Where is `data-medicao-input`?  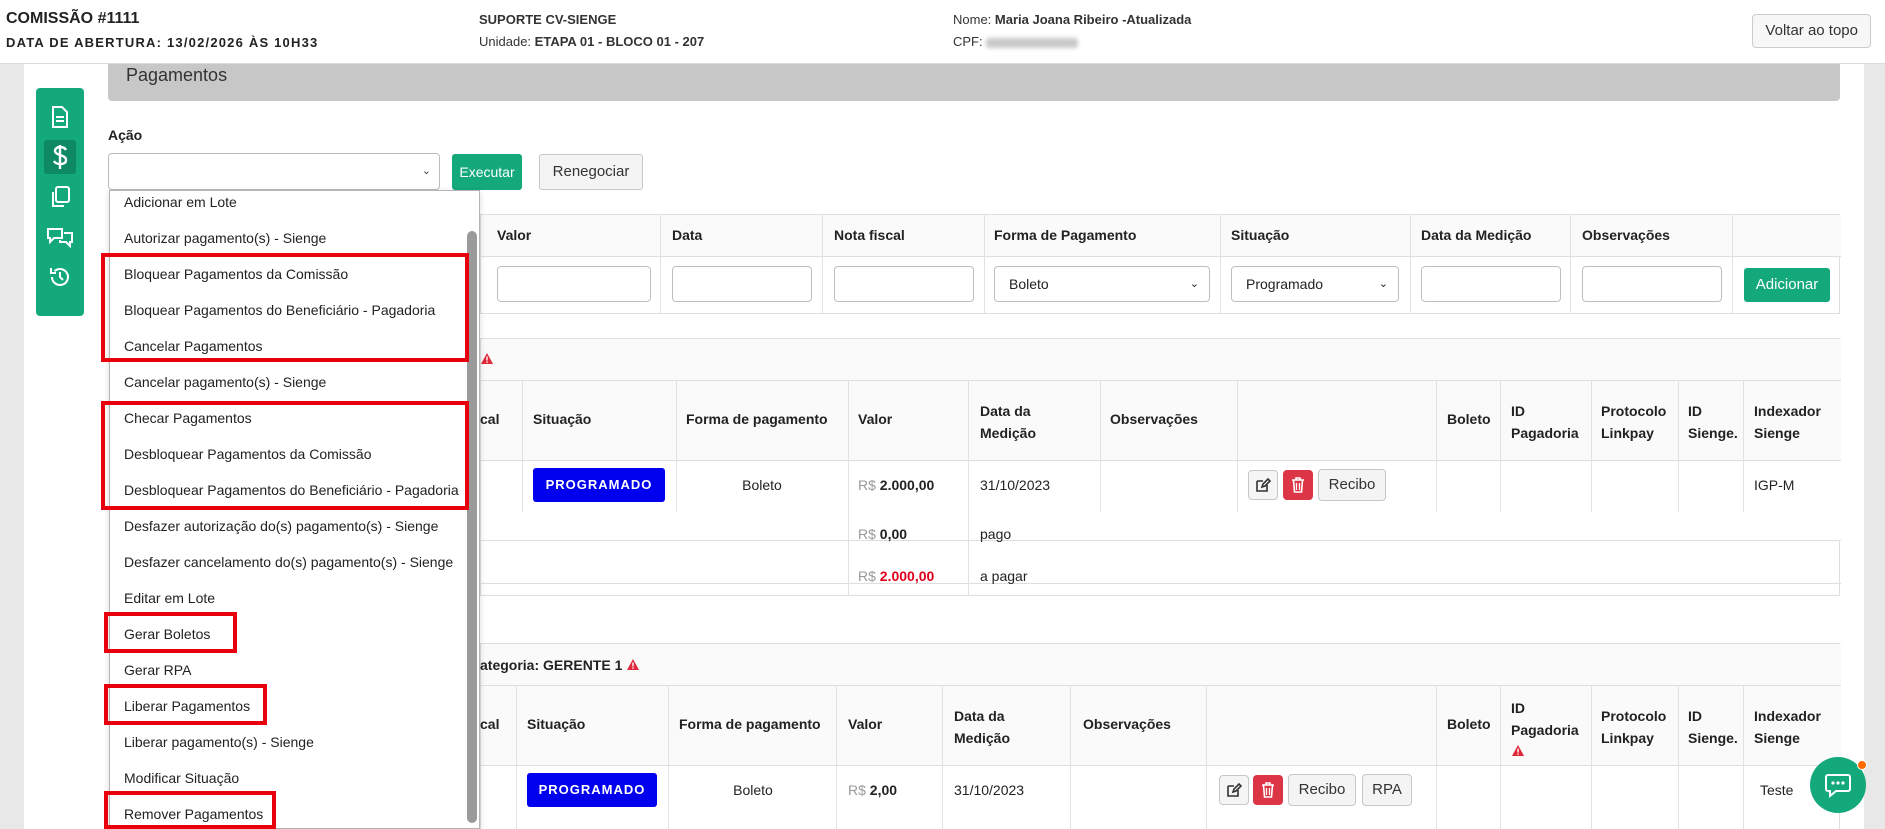
data-medicao-input is located at coordinates (1491, 284).